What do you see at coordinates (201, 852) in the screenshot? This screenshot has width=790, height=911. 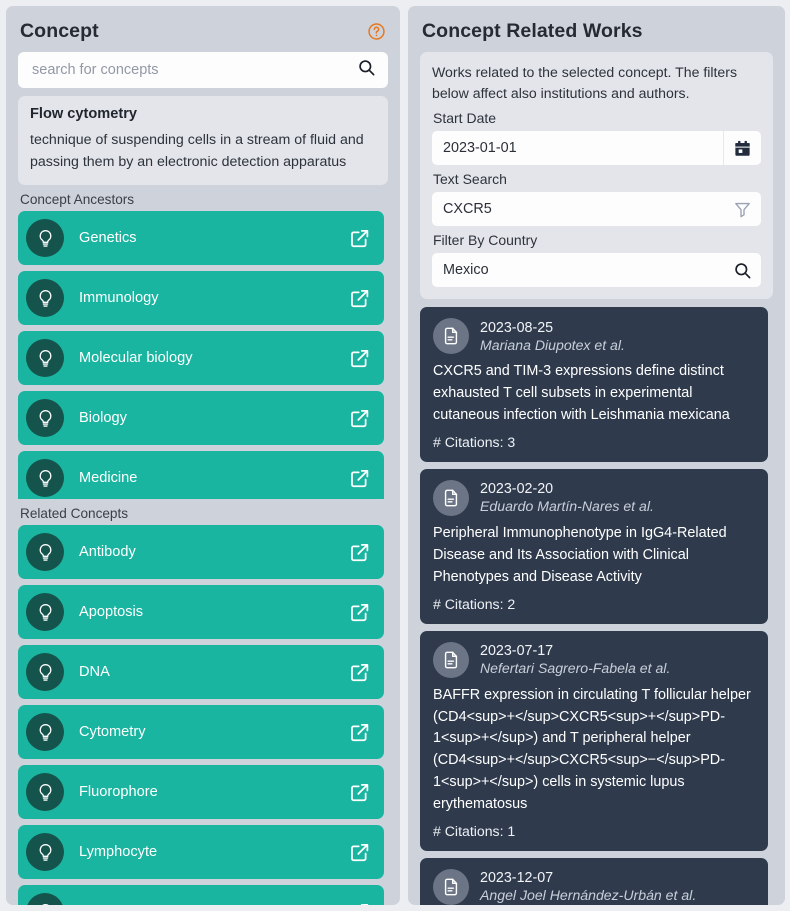 I see `concept-card: Lymphocyte` at bounding box center [201, 852].